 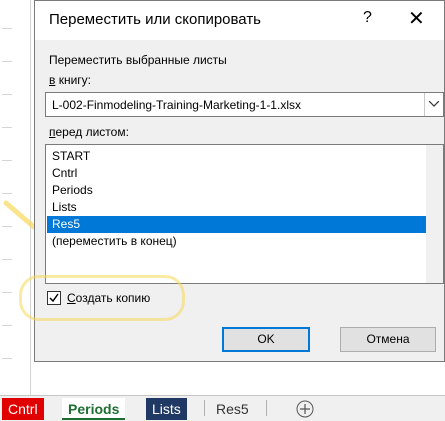 What do you see at coordinates (166, 409) in the screenshot?
I see `tab-lists: Lists` at bounding box center [166, 409].